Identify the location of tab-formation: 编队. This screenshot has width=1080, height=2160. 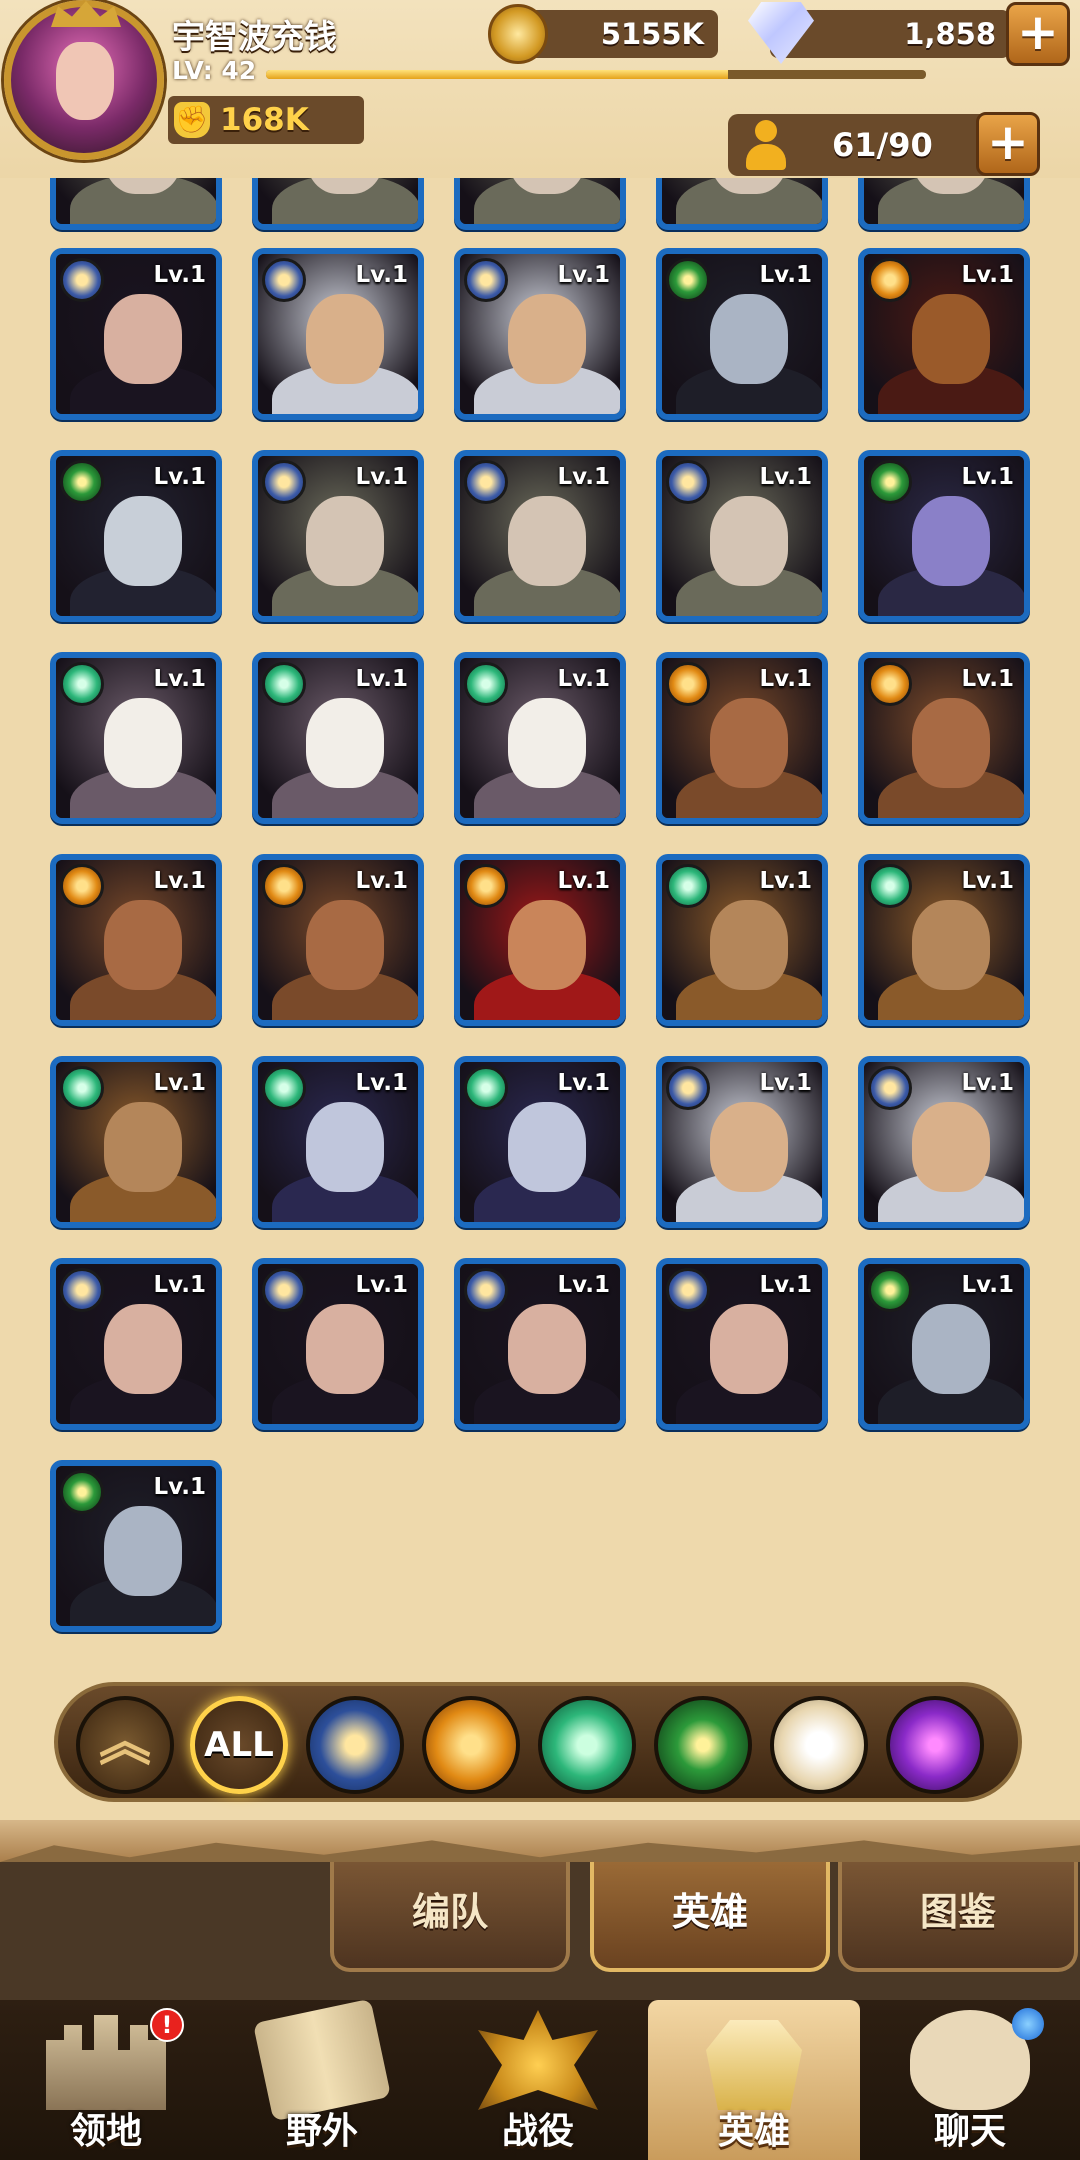
(450, 1917).